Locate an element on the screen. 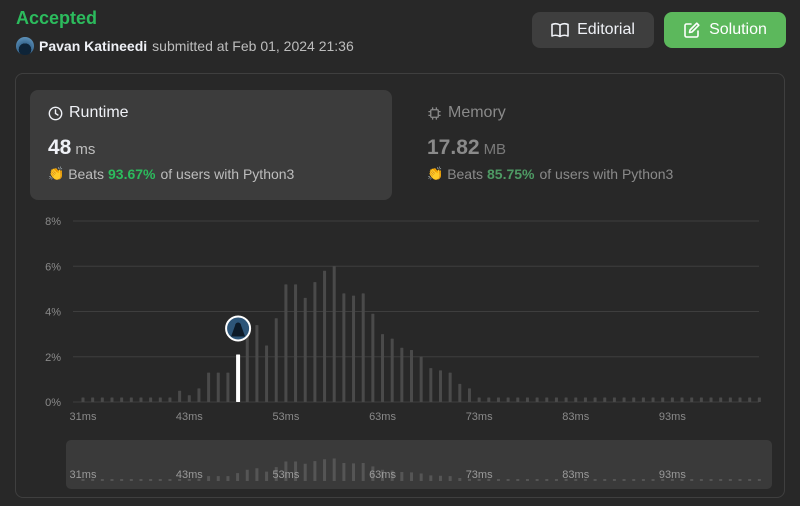 This screenshot has width=800, height=506. highlighted-bar is located at coordinates (238, 378).